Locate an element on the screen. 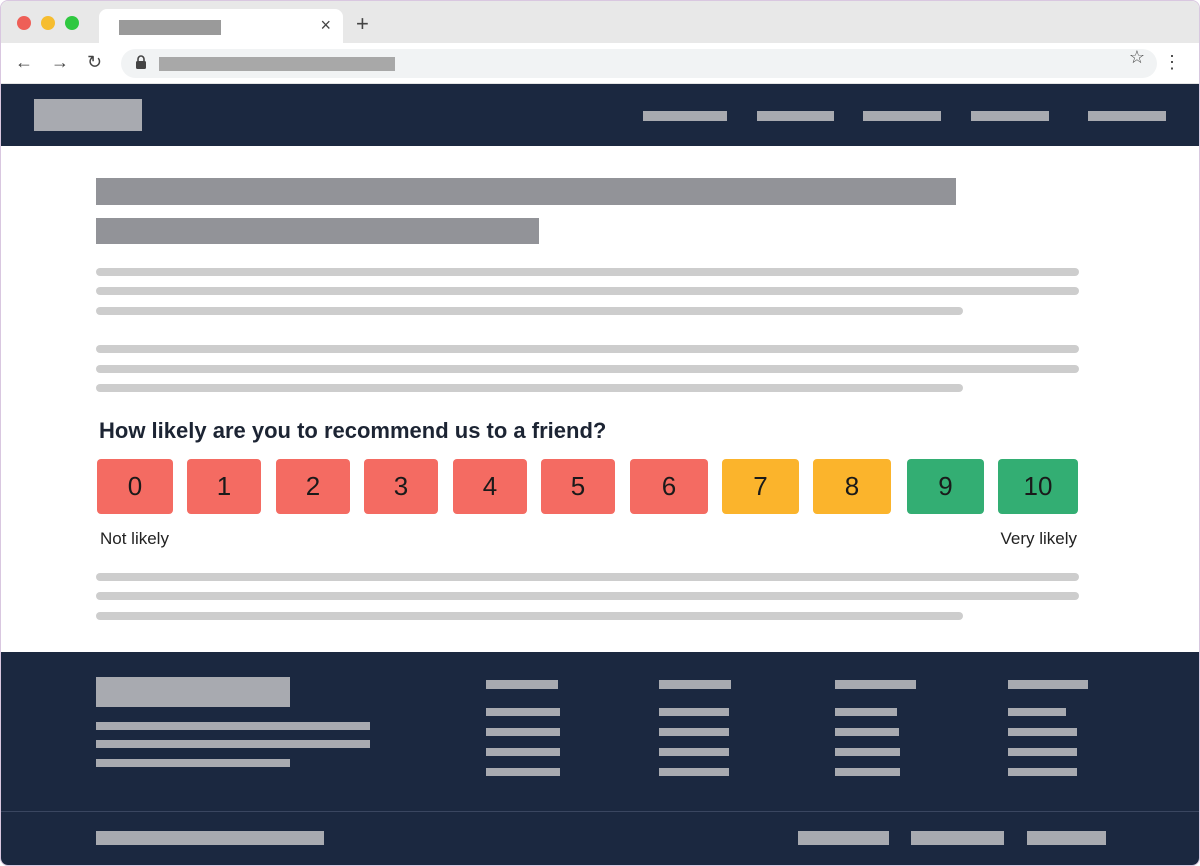 The width and height of the screenshot is (1200, 866). score-button-4: 4 is located at coordinates (490, 486).